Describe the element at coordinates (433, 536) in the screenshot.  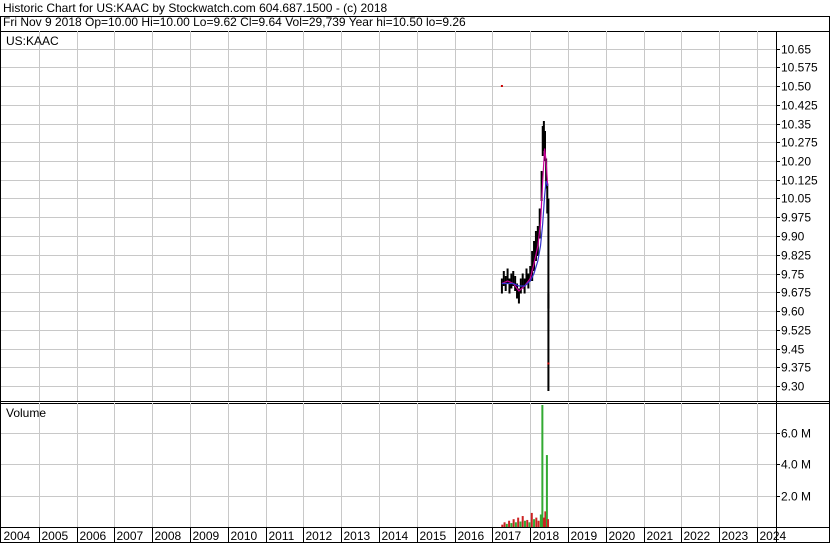
I see `xaxis-tick-label: 2015` at that location.